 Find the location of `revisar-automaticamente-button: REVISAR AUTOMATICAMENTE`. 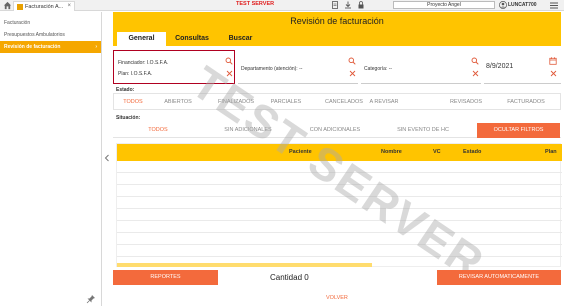

revisar-automaticamente-button: REVISAR AUTOMATICAMENTE is located at coordinates (499, 277).